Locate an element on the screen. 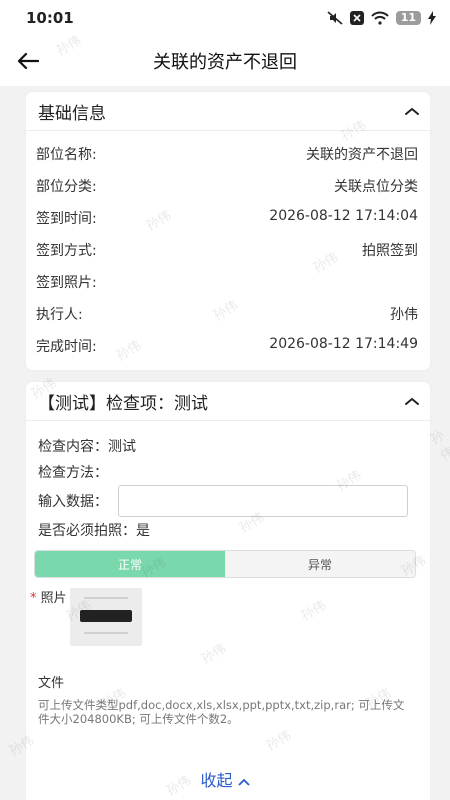  arrow-left-icon is located at coordinates (28, 61).